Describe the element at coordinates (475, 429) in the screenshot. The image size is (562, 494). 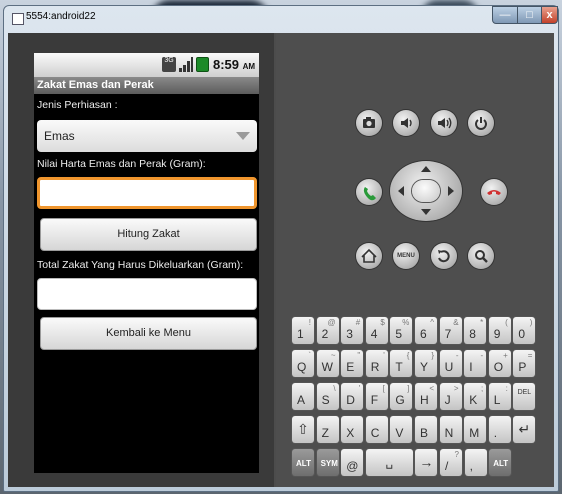
I see `key-37: M` at that location.